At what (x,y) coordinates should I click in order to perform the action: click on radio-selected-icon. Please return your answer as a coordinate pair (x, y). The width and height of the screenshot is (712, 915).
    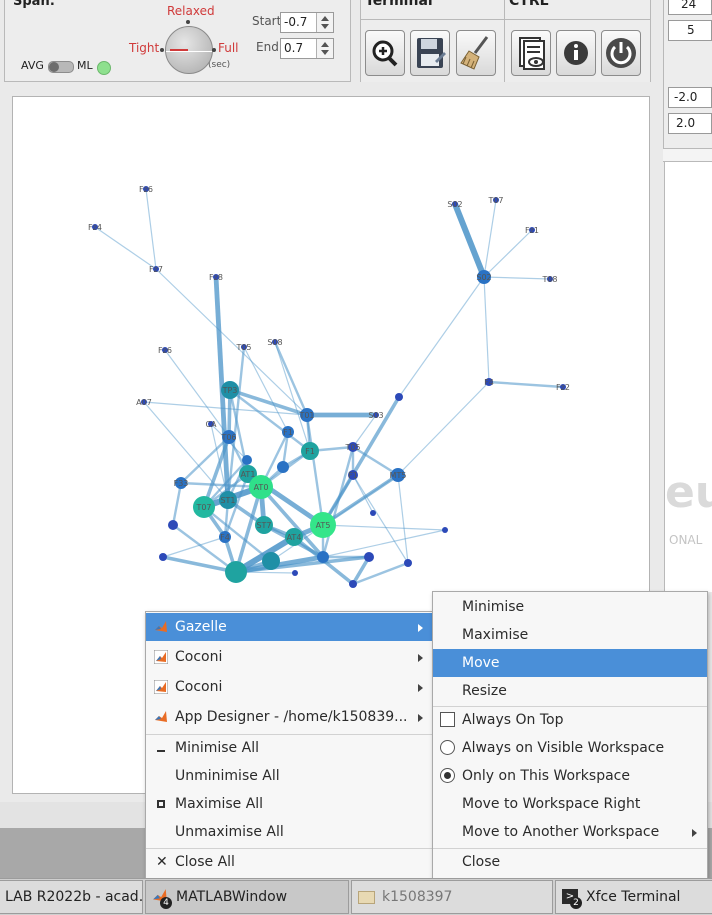
    Looking at the image, I should click on (447, 775).